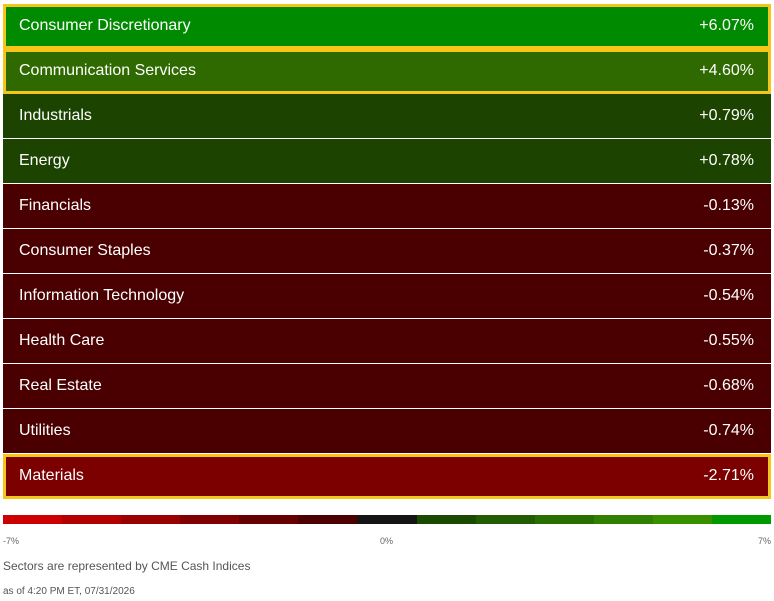 This screenshot has height=601, width=774. I want to click on sector-row: Industrials +0.79%, so click(387, 116).